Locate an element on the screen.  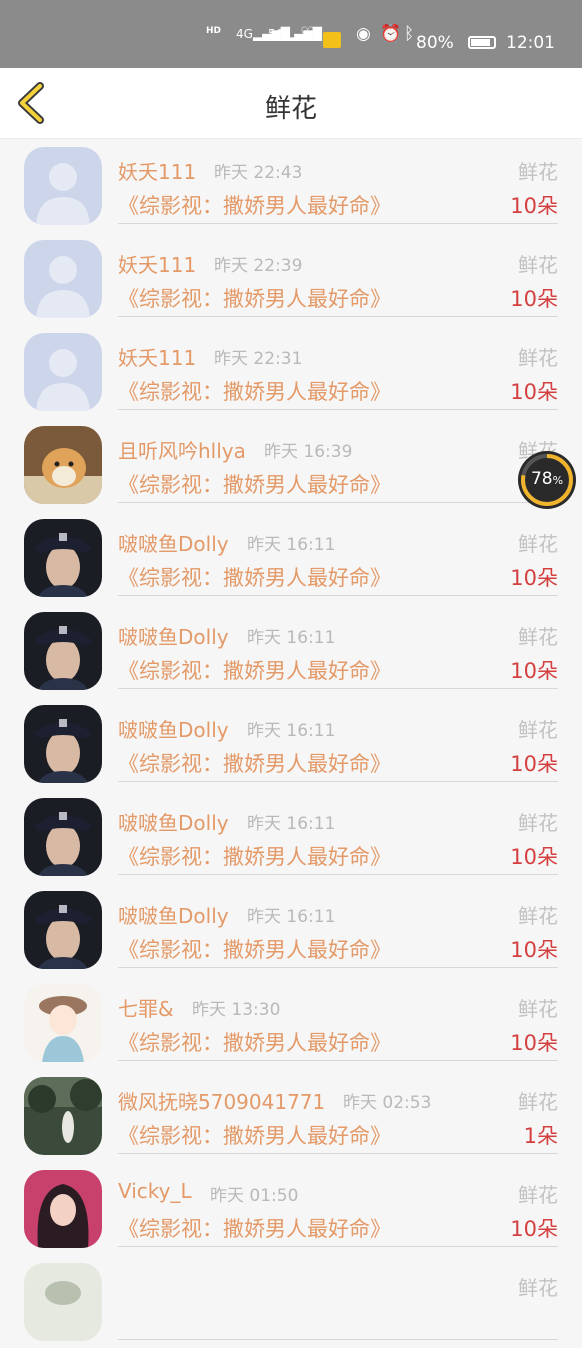
username: 七罪& is located at coordinates (146, 1007).